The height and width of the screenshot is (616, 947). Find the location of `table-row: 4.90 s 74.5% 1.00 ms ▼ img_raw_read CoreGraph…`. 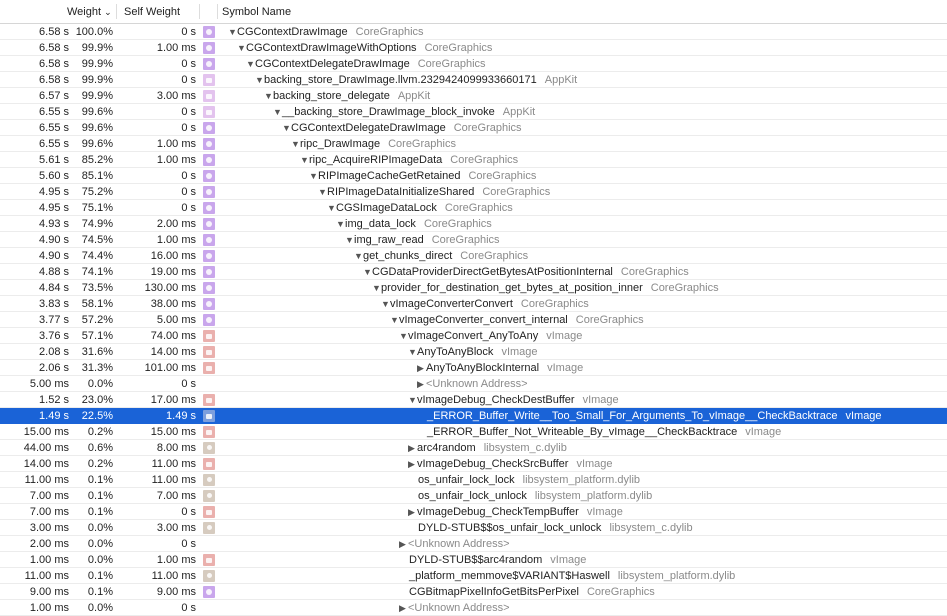

table-row: 4.90 s 74.5% 1.00 ms ▼ img_raw_read CoreGraph… is located at coordinates (473, 240).